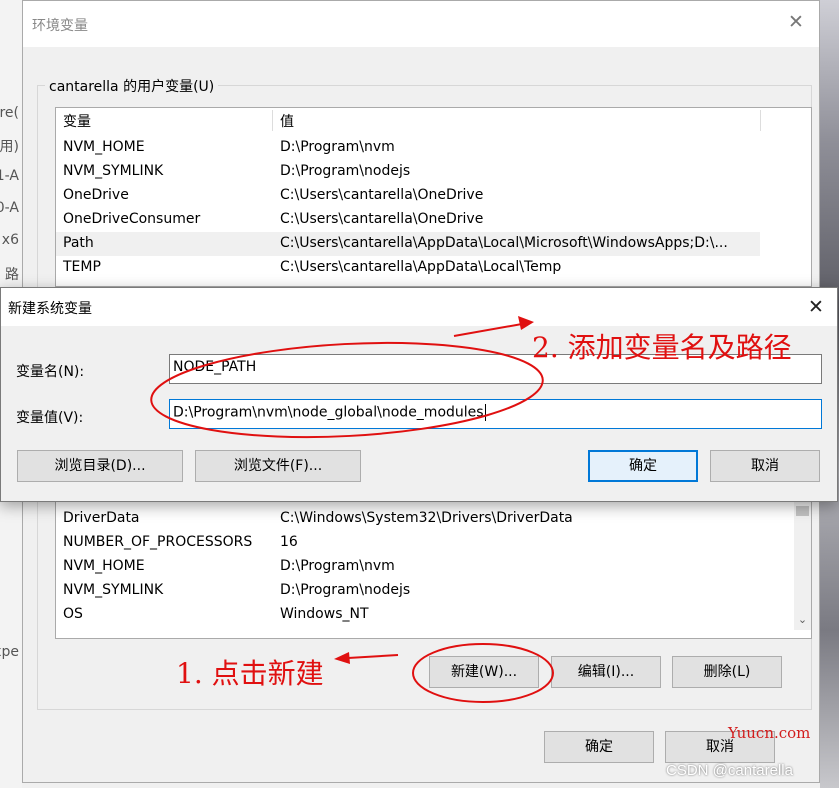 The height and width of the screenshot is (788, 839). What do you see at coordinates (419, 307) in the screenshot?
I see `dialog-titlebar: 新建系统变量 ✕` at bounding box center [419, 307].